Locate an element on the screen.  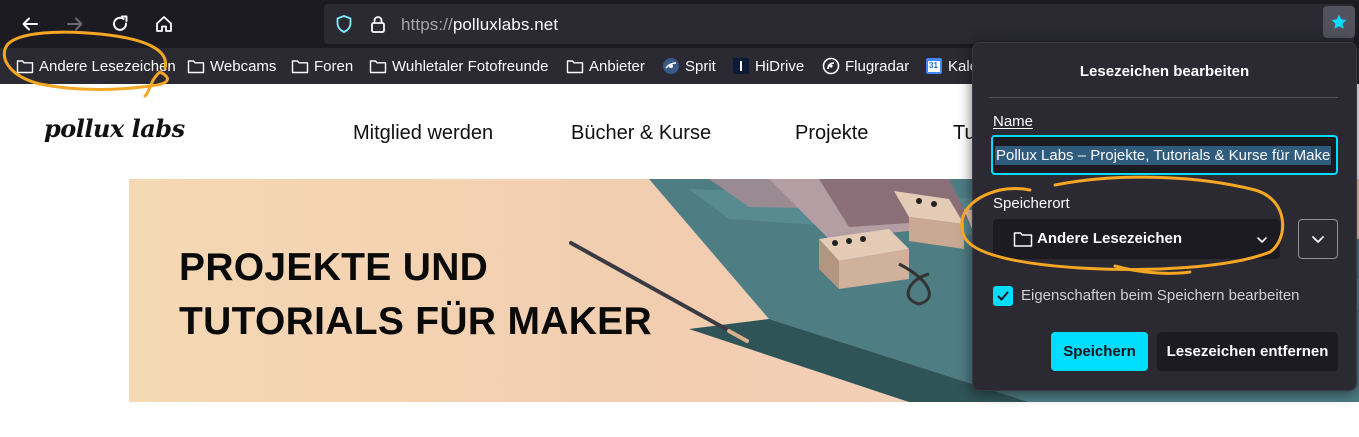
url-host: polluxlabs.net is located at coordinates (505, 24).